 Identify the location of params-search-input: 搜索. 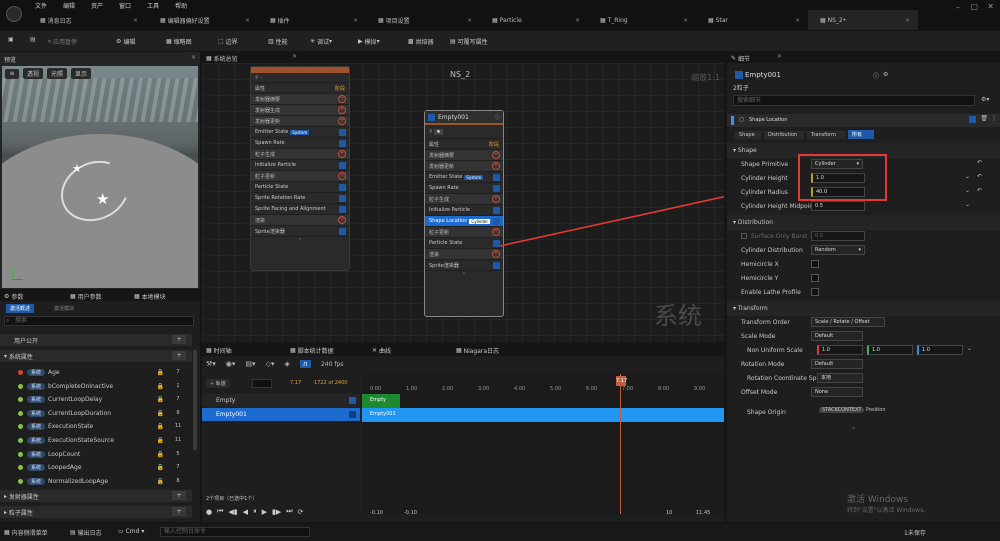
(99, 321).